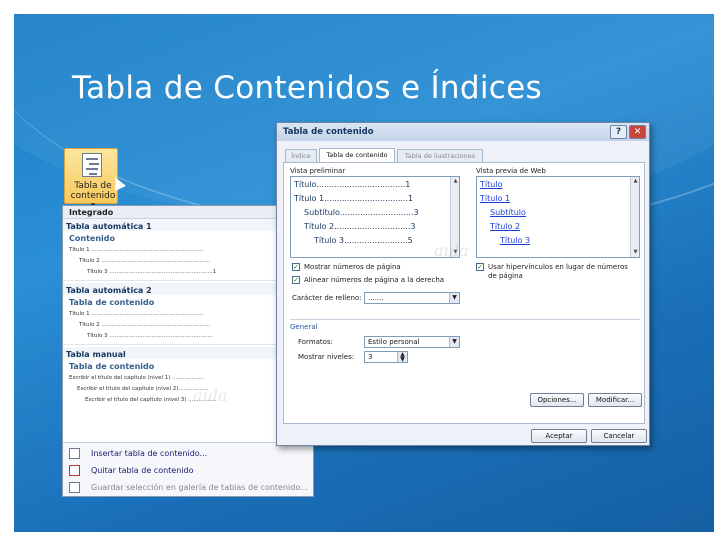  What do you see at coordinates (370, 357) in the screenshot?
I see `levels-value: 3` at bounding box center [370, 357].